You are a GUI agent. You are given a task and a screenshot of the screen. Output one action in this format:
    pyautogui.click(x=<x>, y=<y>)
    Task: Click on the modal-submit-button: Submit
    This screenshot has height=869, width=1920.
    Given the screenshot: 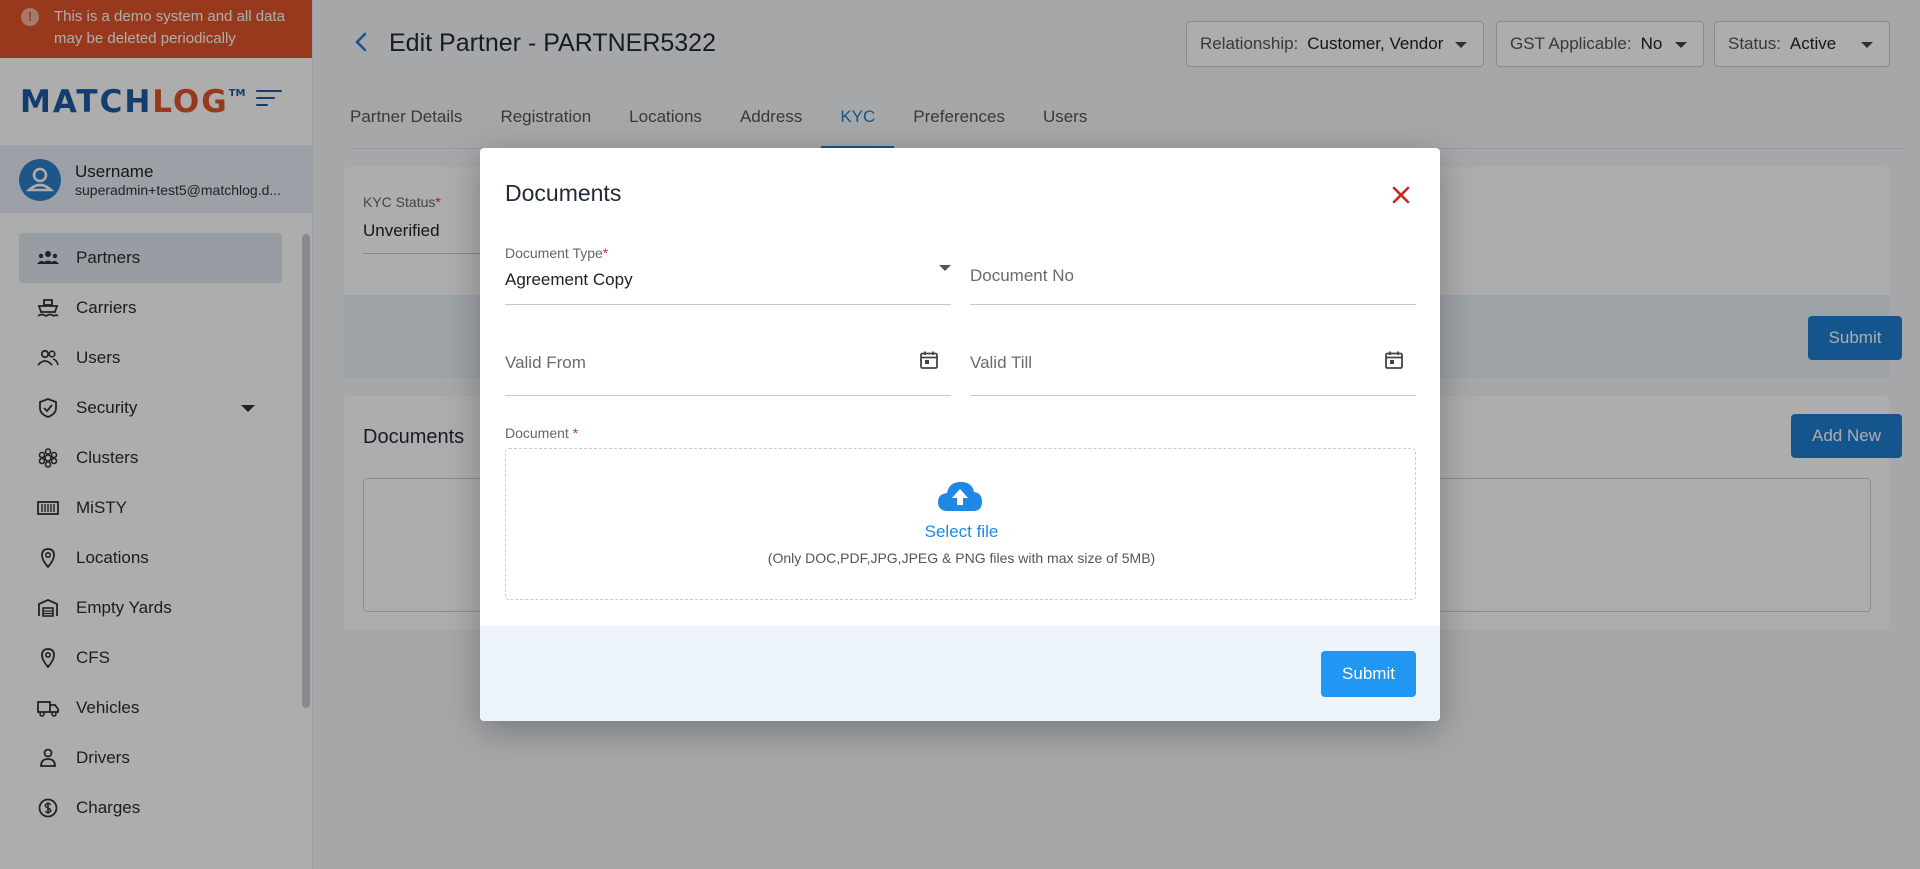 What is the action you would take?
    pyautogui.click(x=1368, y=674)
    